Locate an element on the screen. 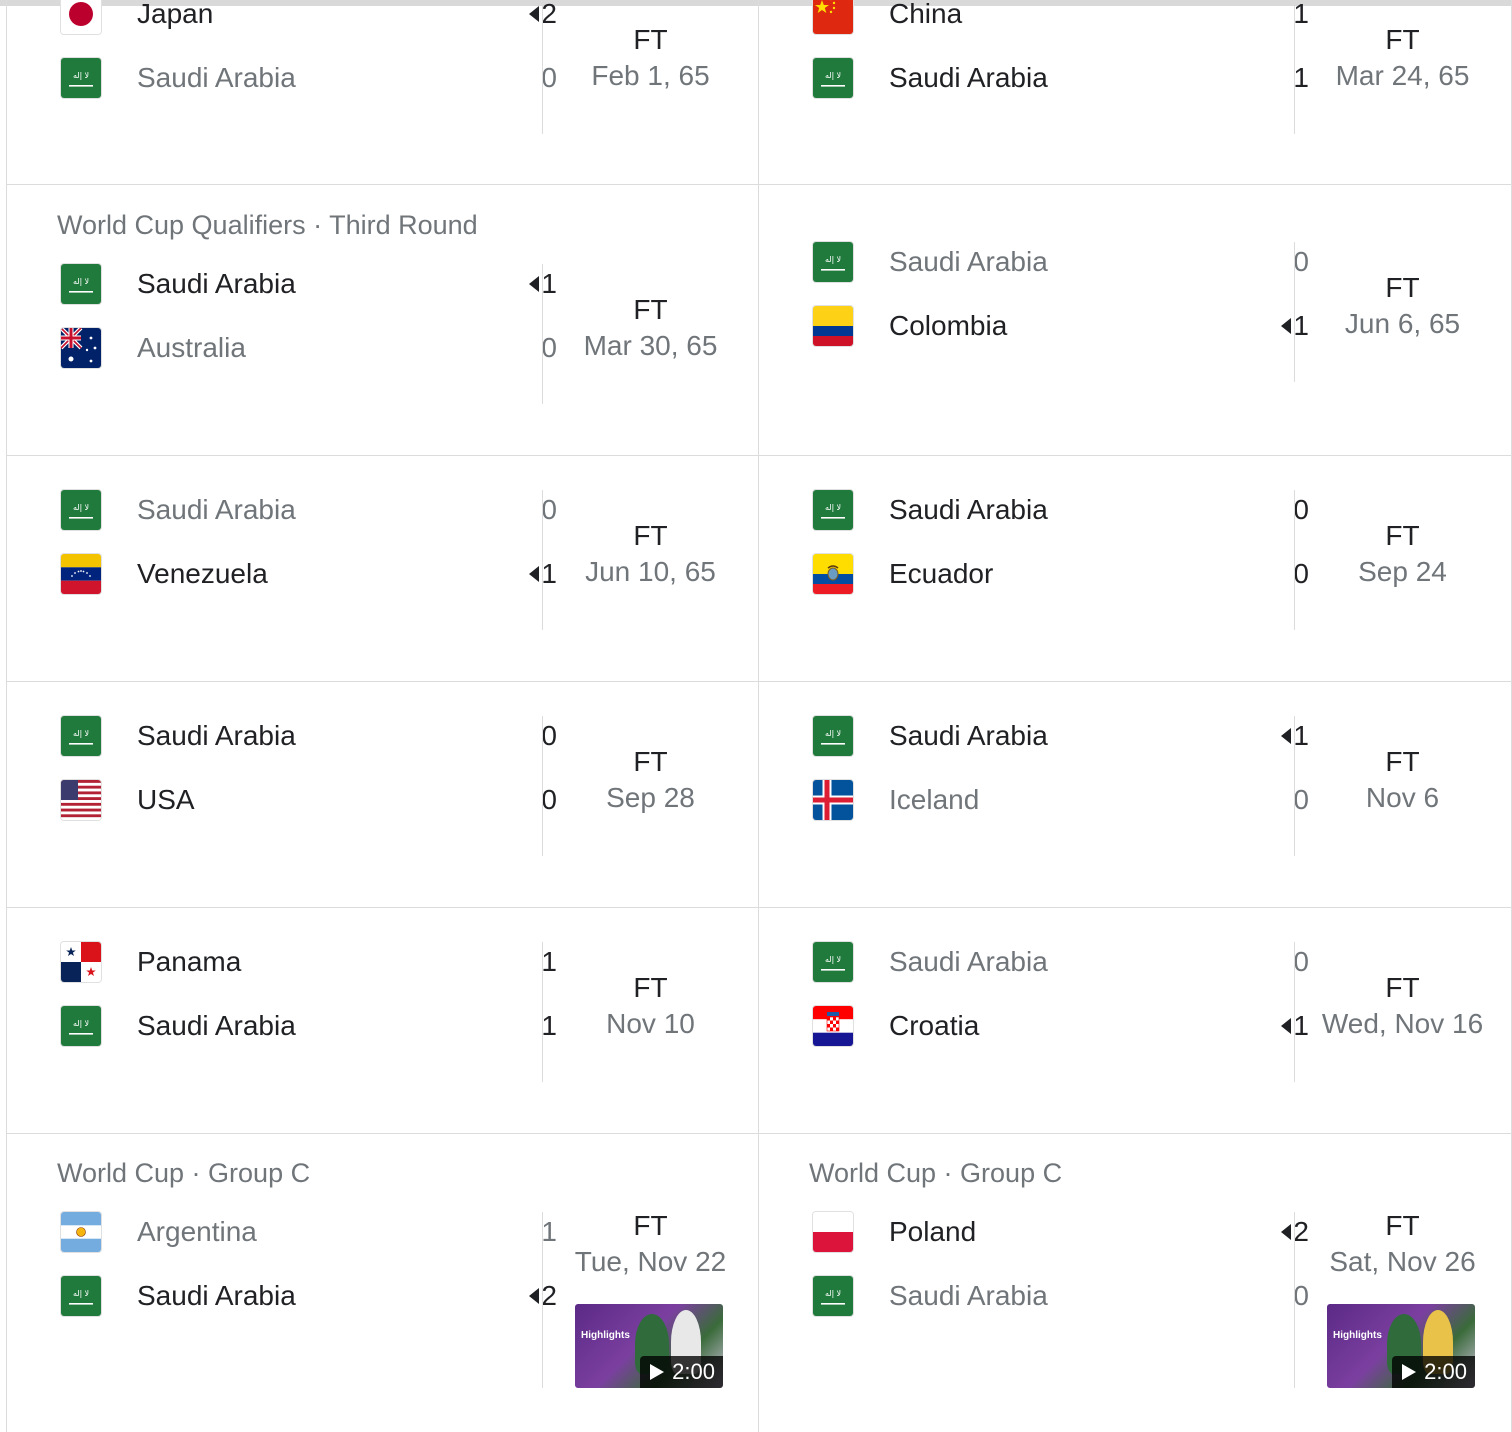 The image size is (1512, 1432). team-name: Venezuela is located at coordinates (202, 573).